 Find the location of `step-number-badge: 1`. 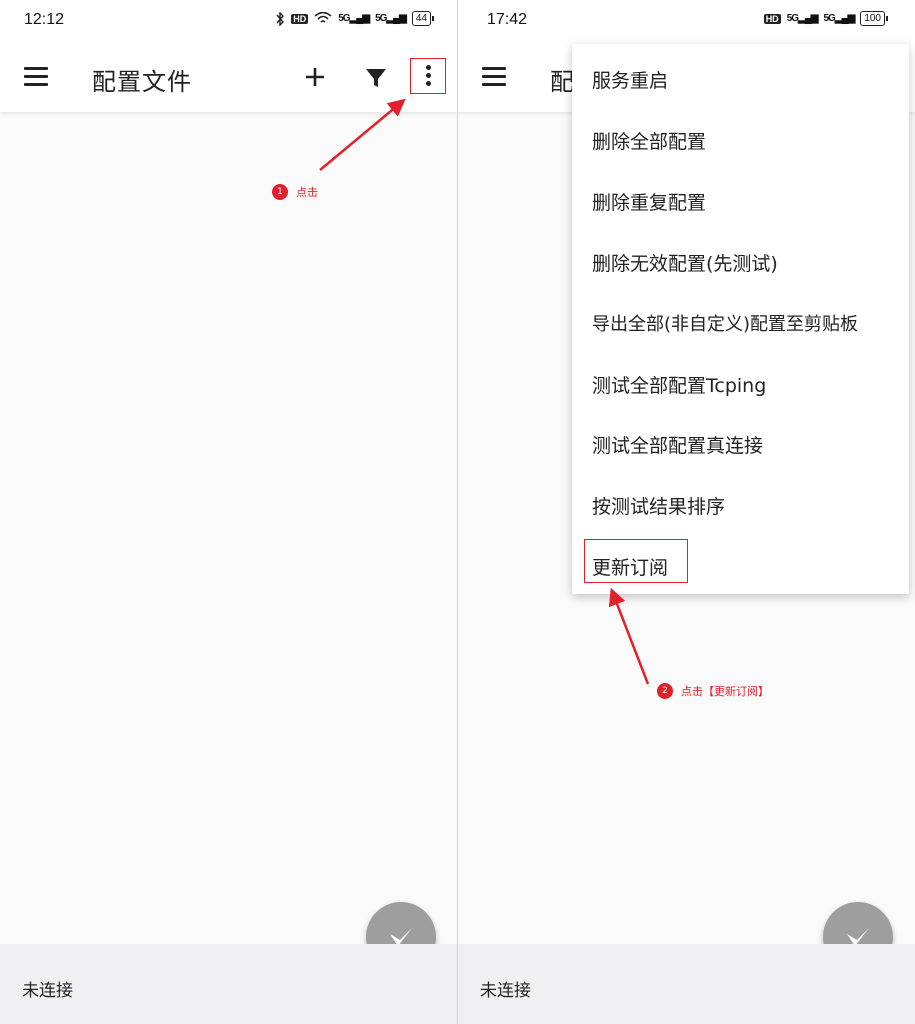

step-number-badge: 1 is located at coordinates (280, 192).